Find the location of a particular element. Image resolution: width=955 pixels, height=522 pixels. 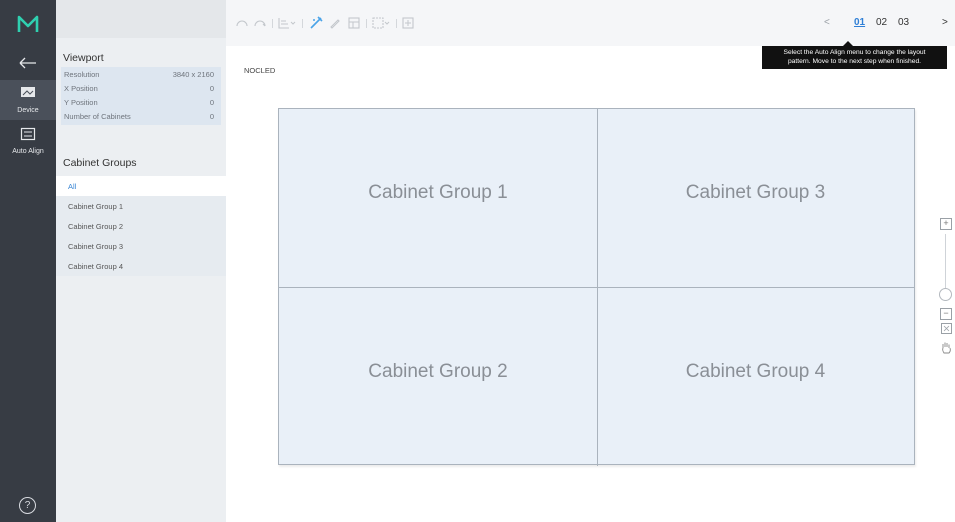

cabinet-group-cell-label: Cabinet Group 4 is located at coordinates (755, 371).